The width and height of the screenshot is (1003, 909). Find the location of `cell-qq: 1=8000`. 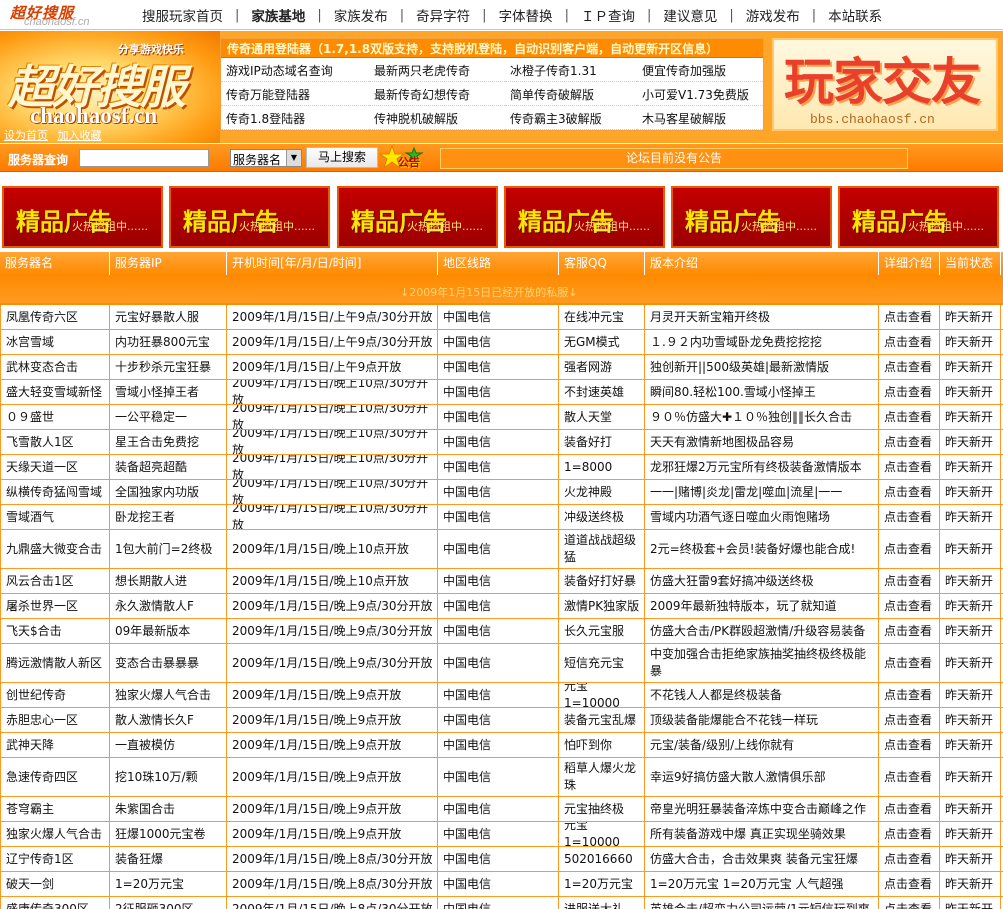

cell-qq: 1=8000 is located at coordinates (602, 467).